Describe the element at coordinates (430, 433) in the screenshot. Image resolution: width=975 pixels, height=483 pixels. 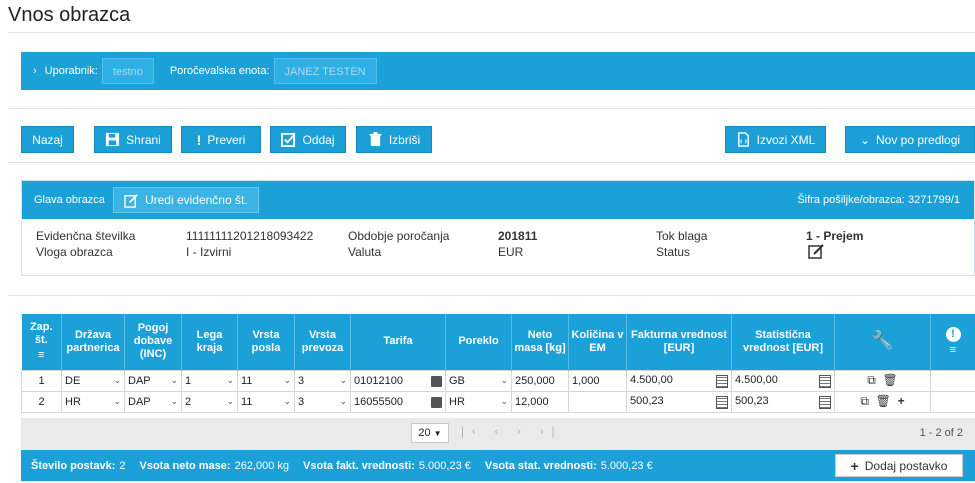
I see `page-size-select: 20 ▼` at that location.